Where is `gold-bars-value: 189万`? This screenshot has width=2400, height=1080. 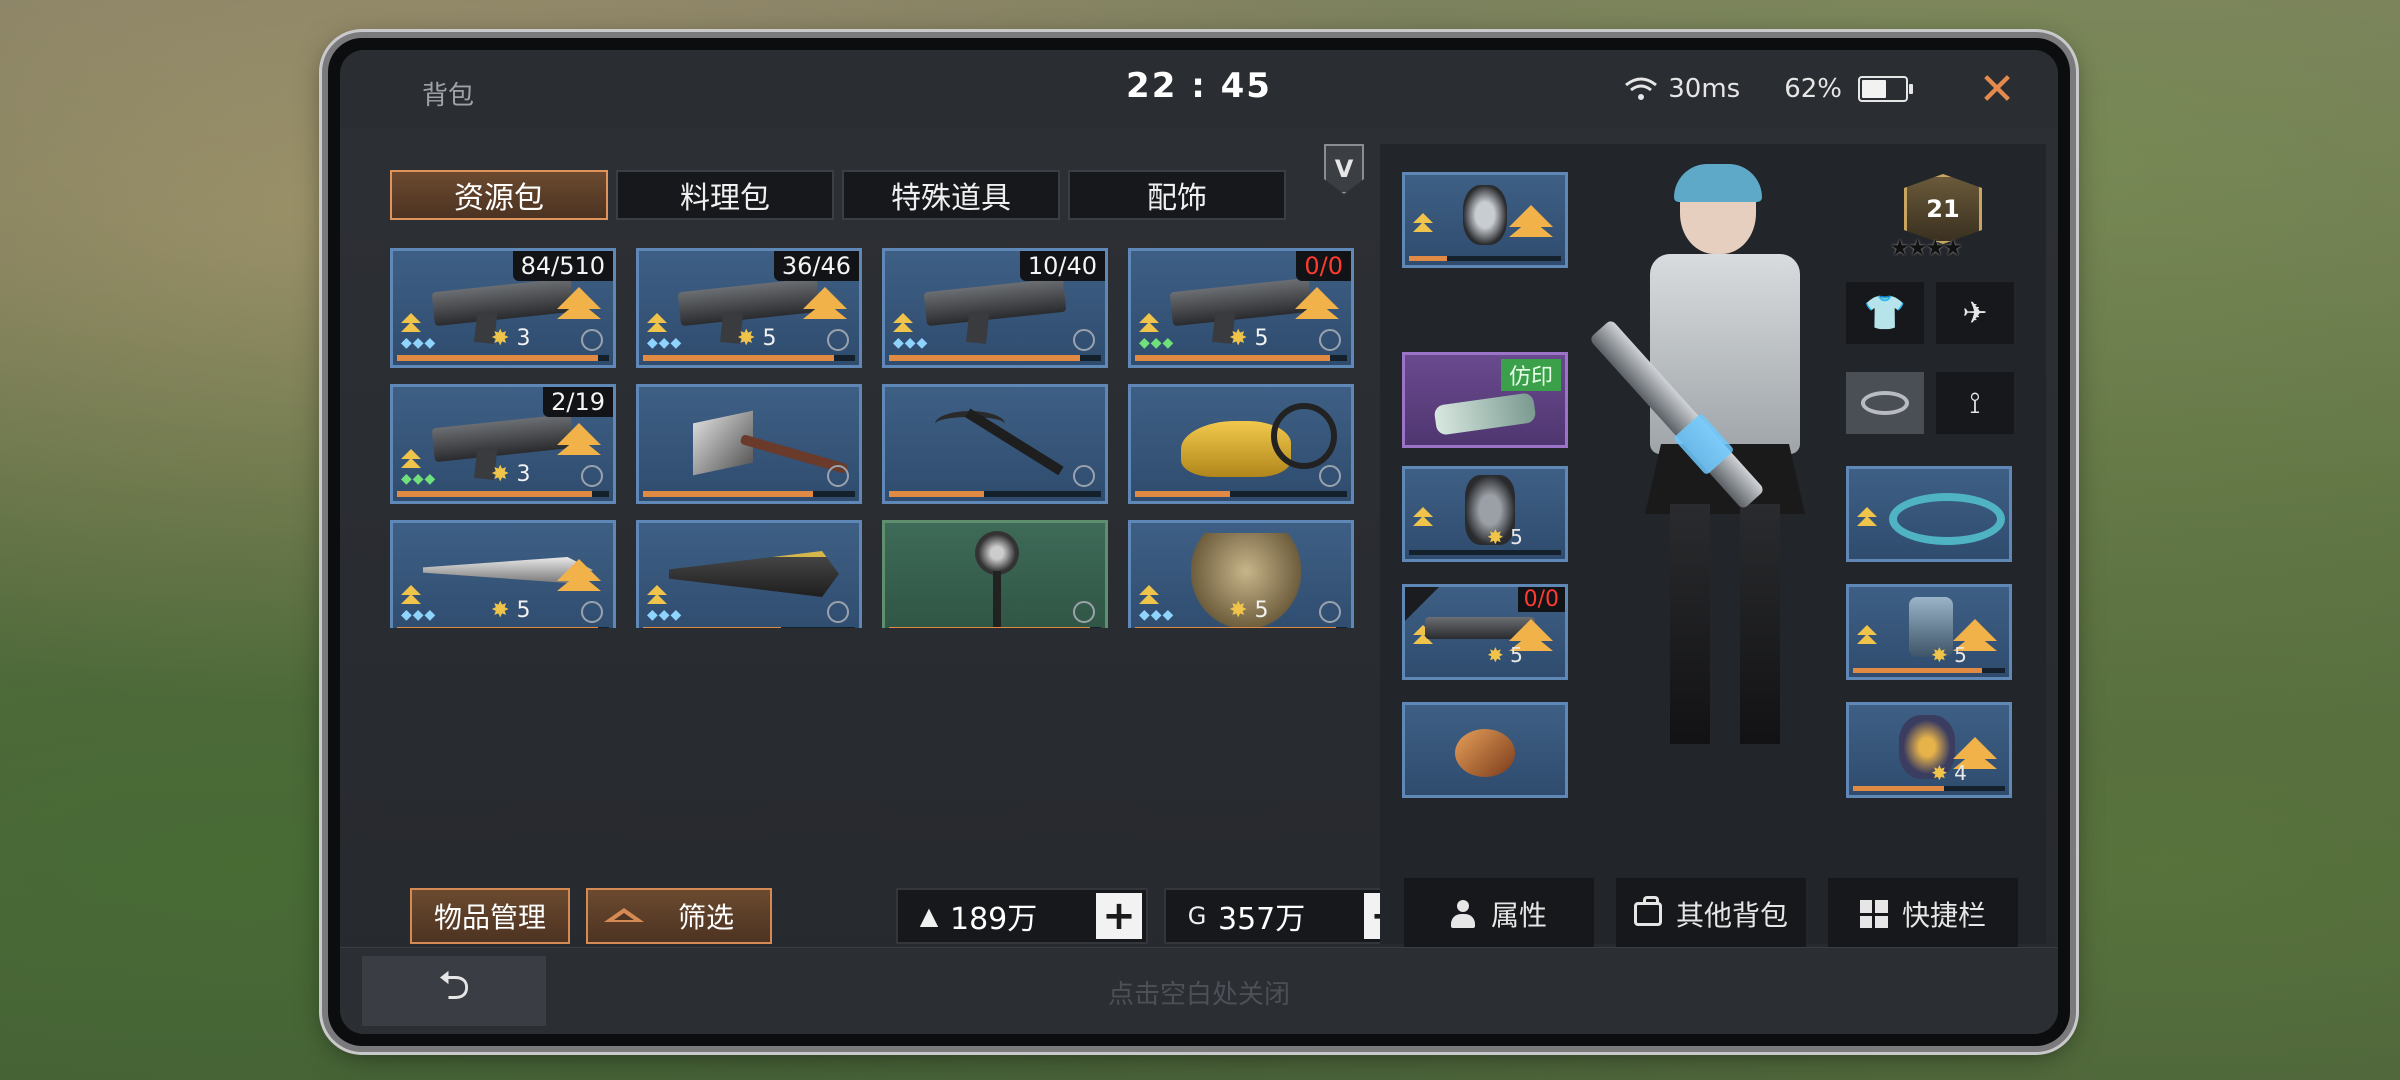 gold-bars-value: 189万 is located at coordinates (994, 919).